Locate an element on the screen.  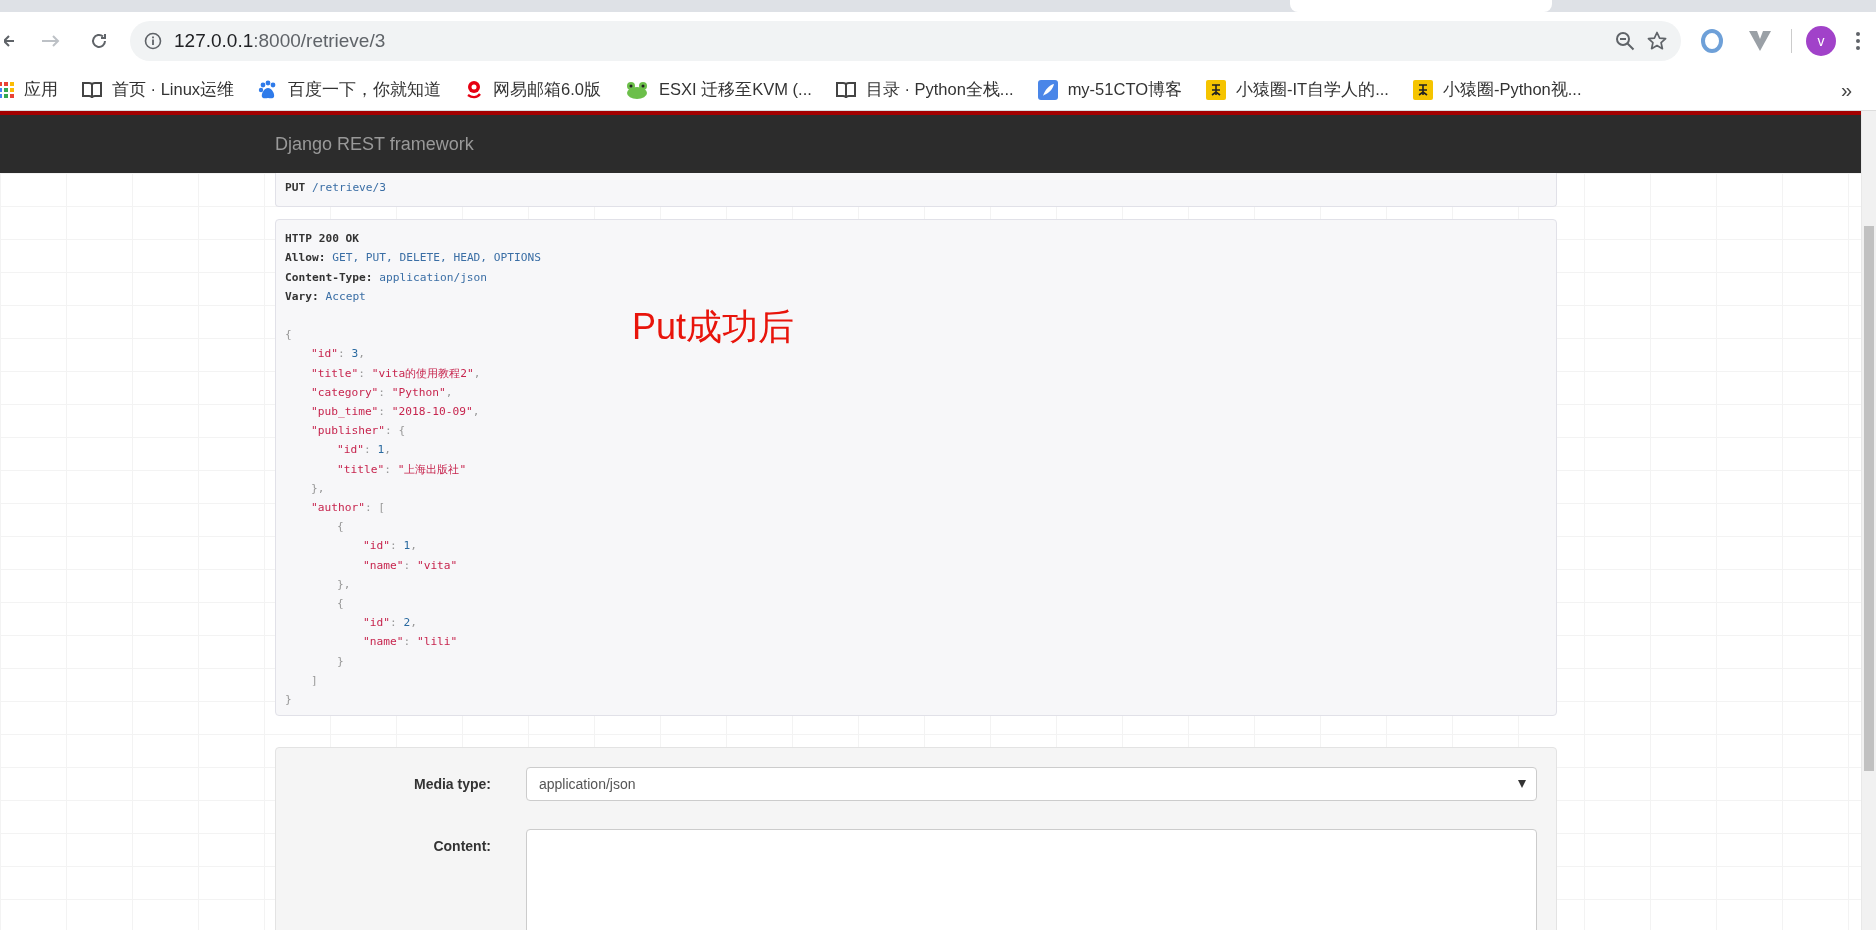
bookmark-item: 首页 · Linux运维 is located at coordinates (158, 90).